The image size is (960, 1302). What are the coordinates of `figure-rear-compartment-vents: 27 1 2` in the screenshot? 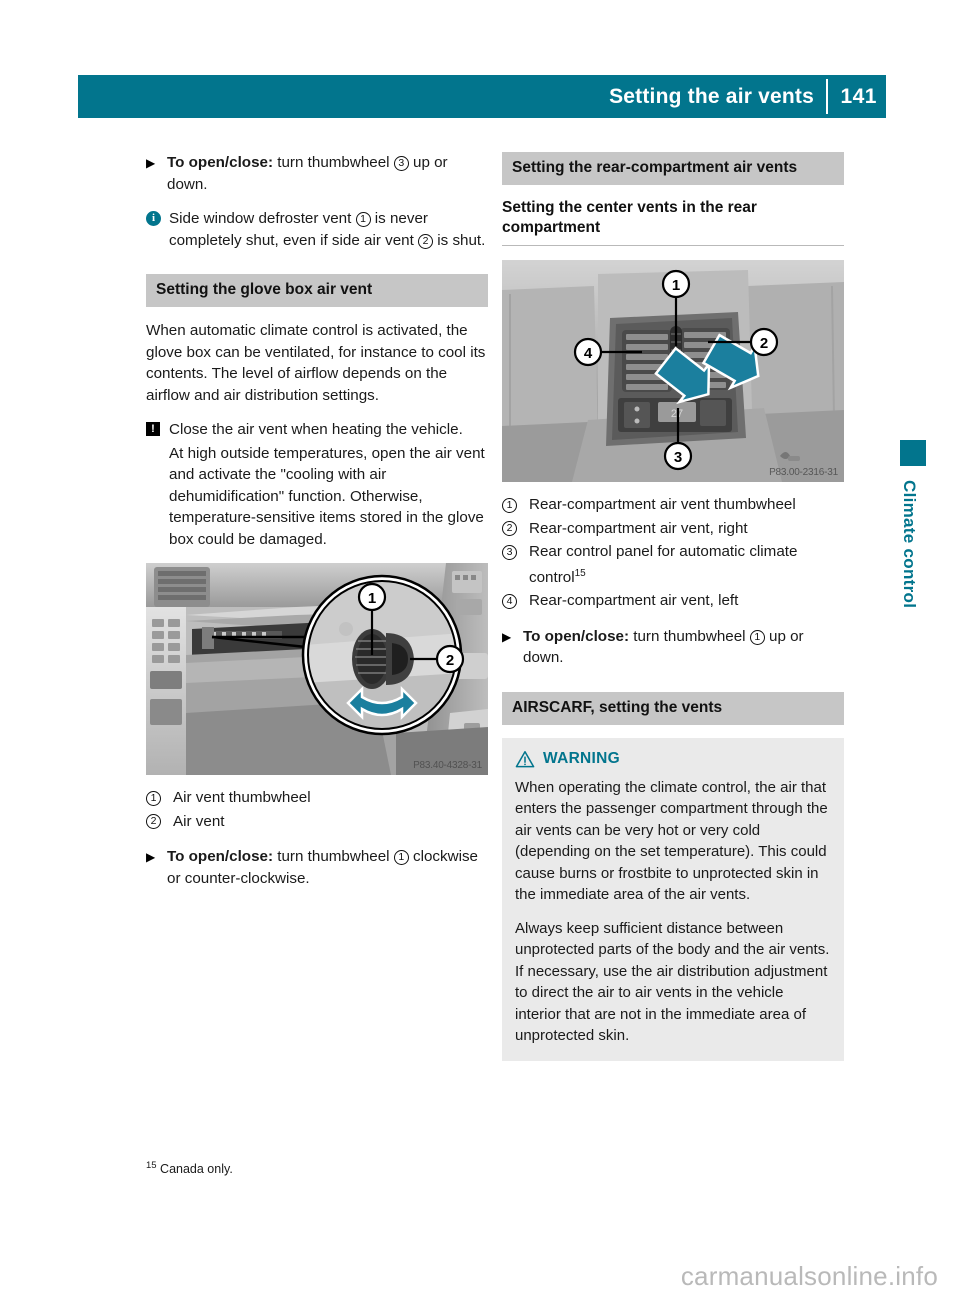 It's located at (673, 371).